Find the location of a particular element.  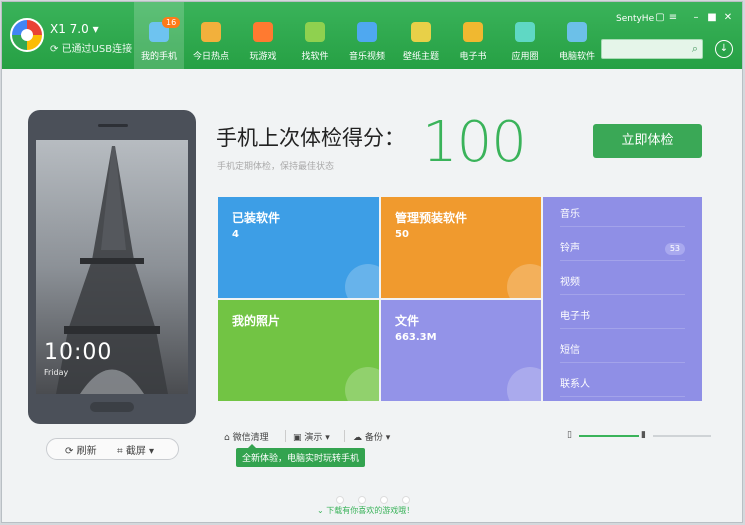

phone-clock: 10:00 is located at coordinates (78, 352).